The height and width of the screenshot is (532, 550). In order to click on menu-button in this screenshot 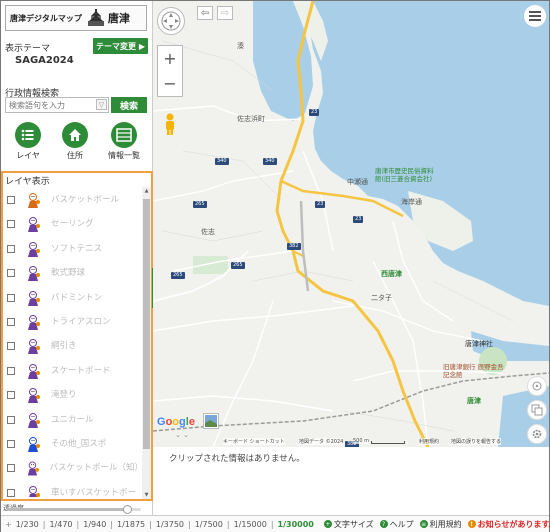, I will do `click(535, 16)`.